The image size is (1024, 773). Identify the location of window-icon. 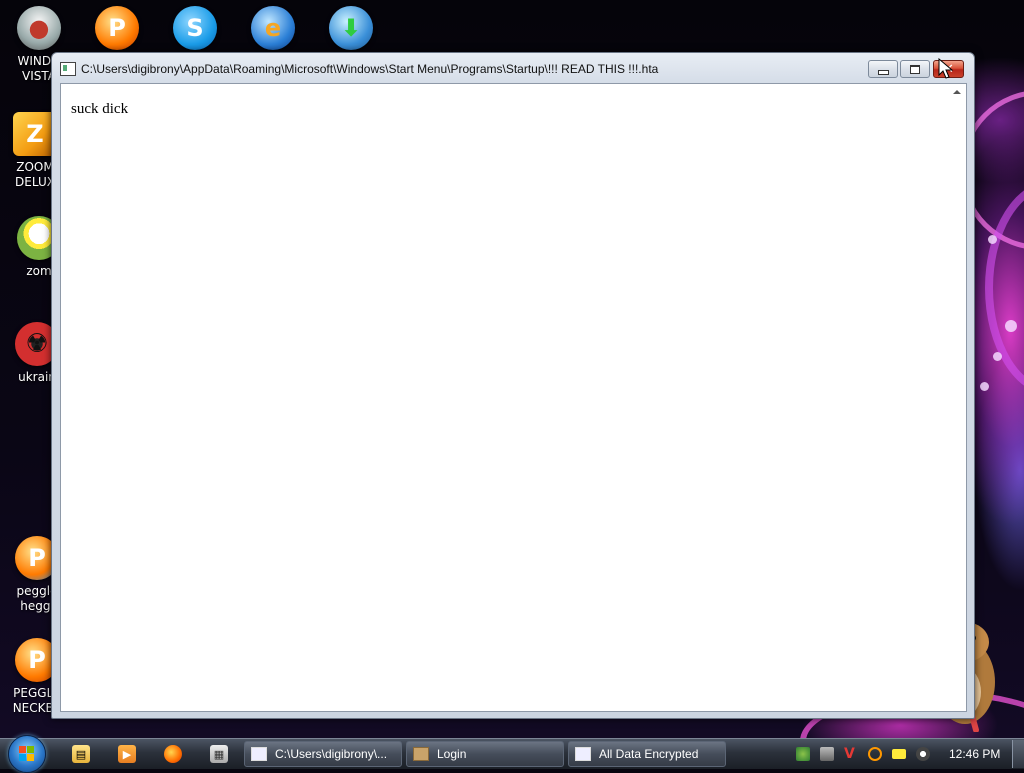
(583, 754).